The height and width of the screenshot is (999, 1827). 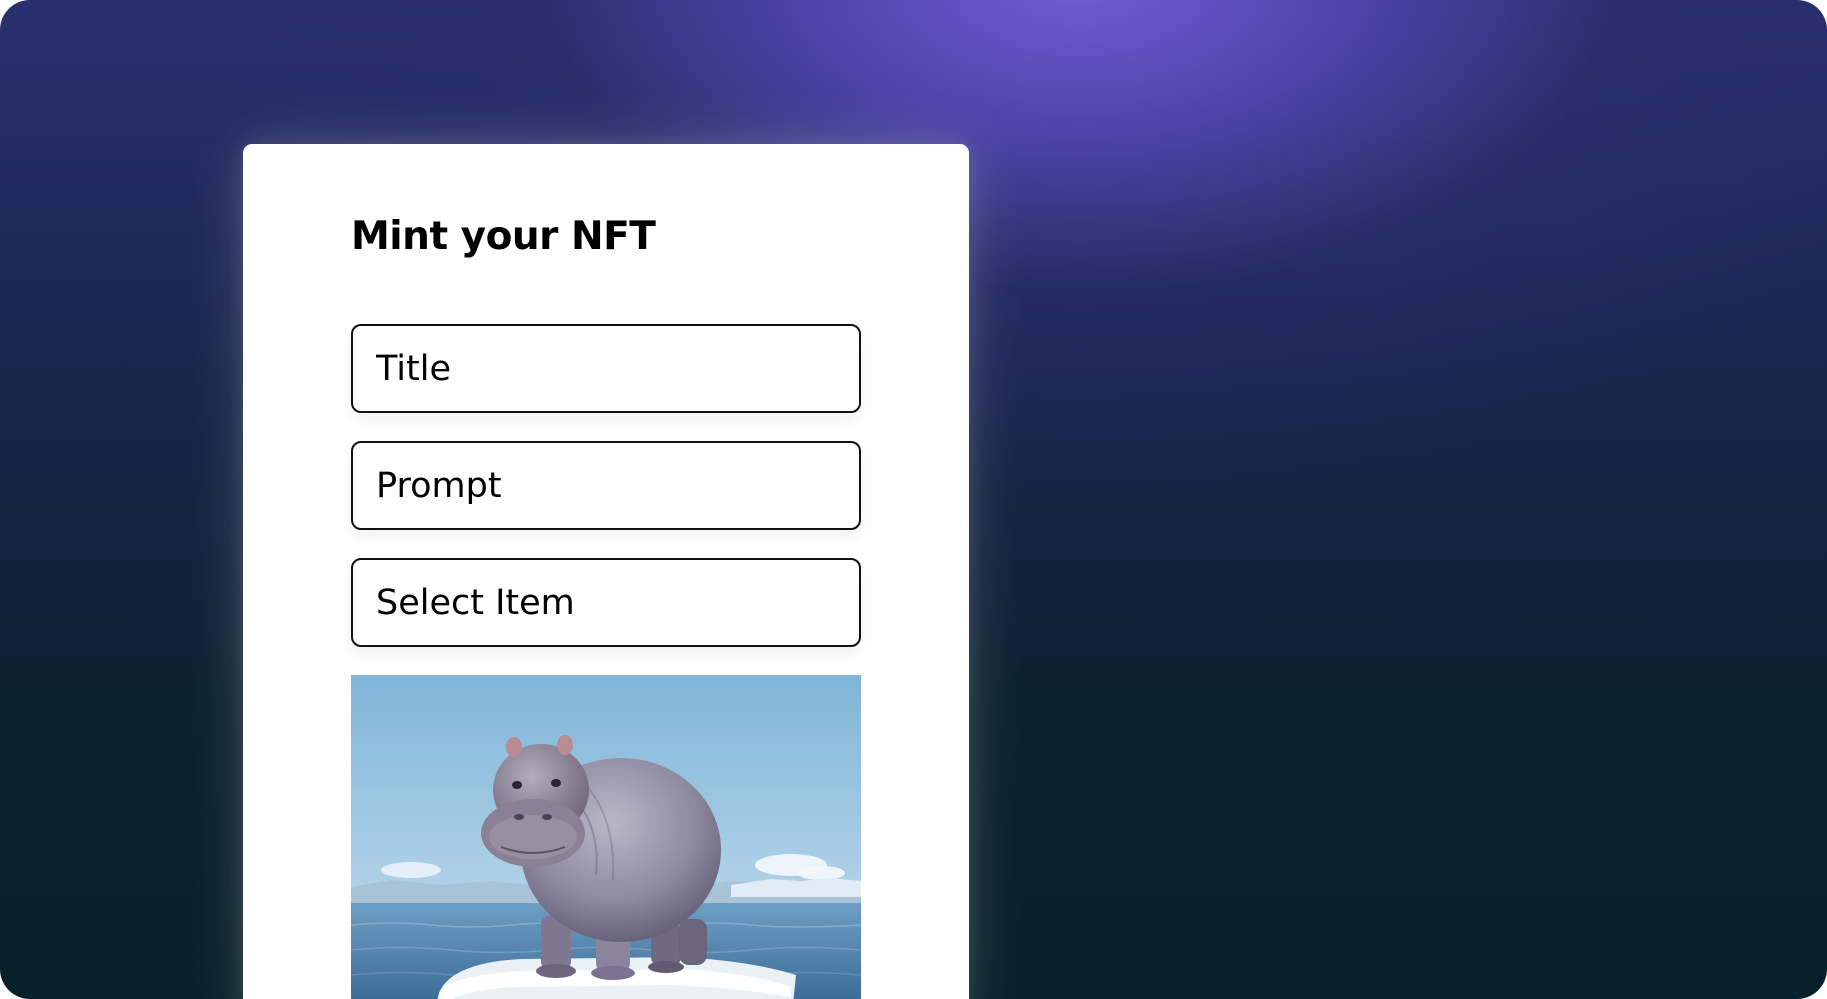 I want to click on title-input, so click(x=617, y=368).